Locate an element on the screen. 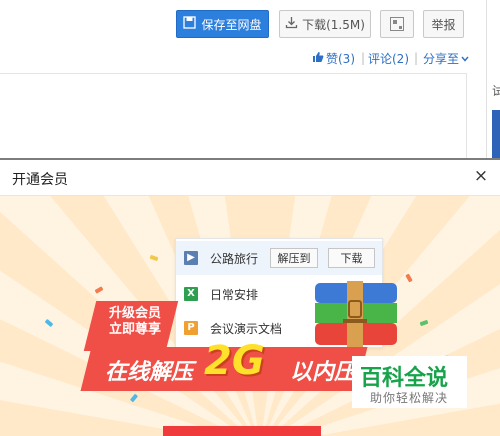 Image resolution: width=500 pixels, height=436 pixels. comment-label: 评论(2) is located at coordinates (388, 58).